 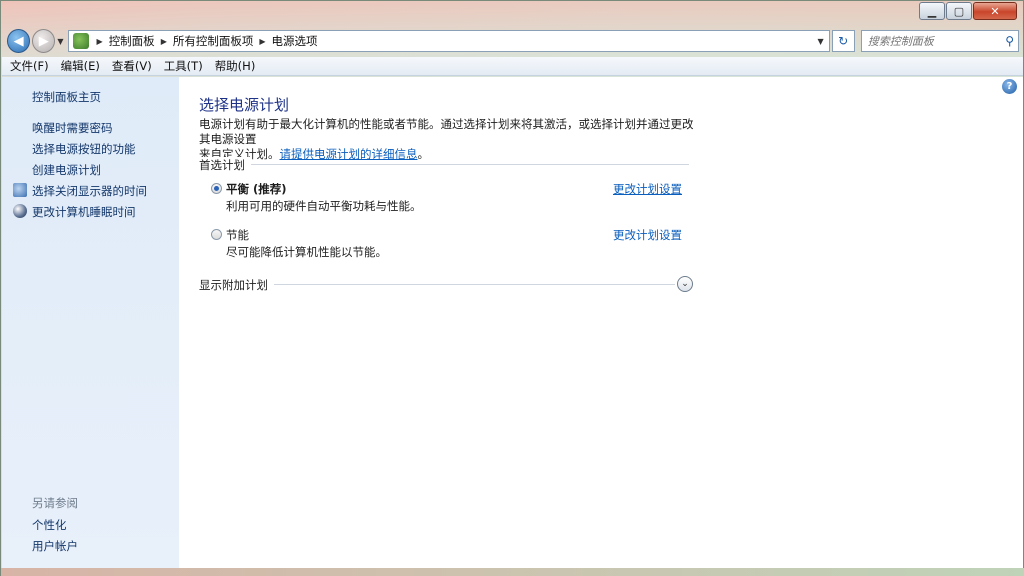 I want to click on sidebar-wake-password: 唤醒时需要密码, so click(x=72, y=128).